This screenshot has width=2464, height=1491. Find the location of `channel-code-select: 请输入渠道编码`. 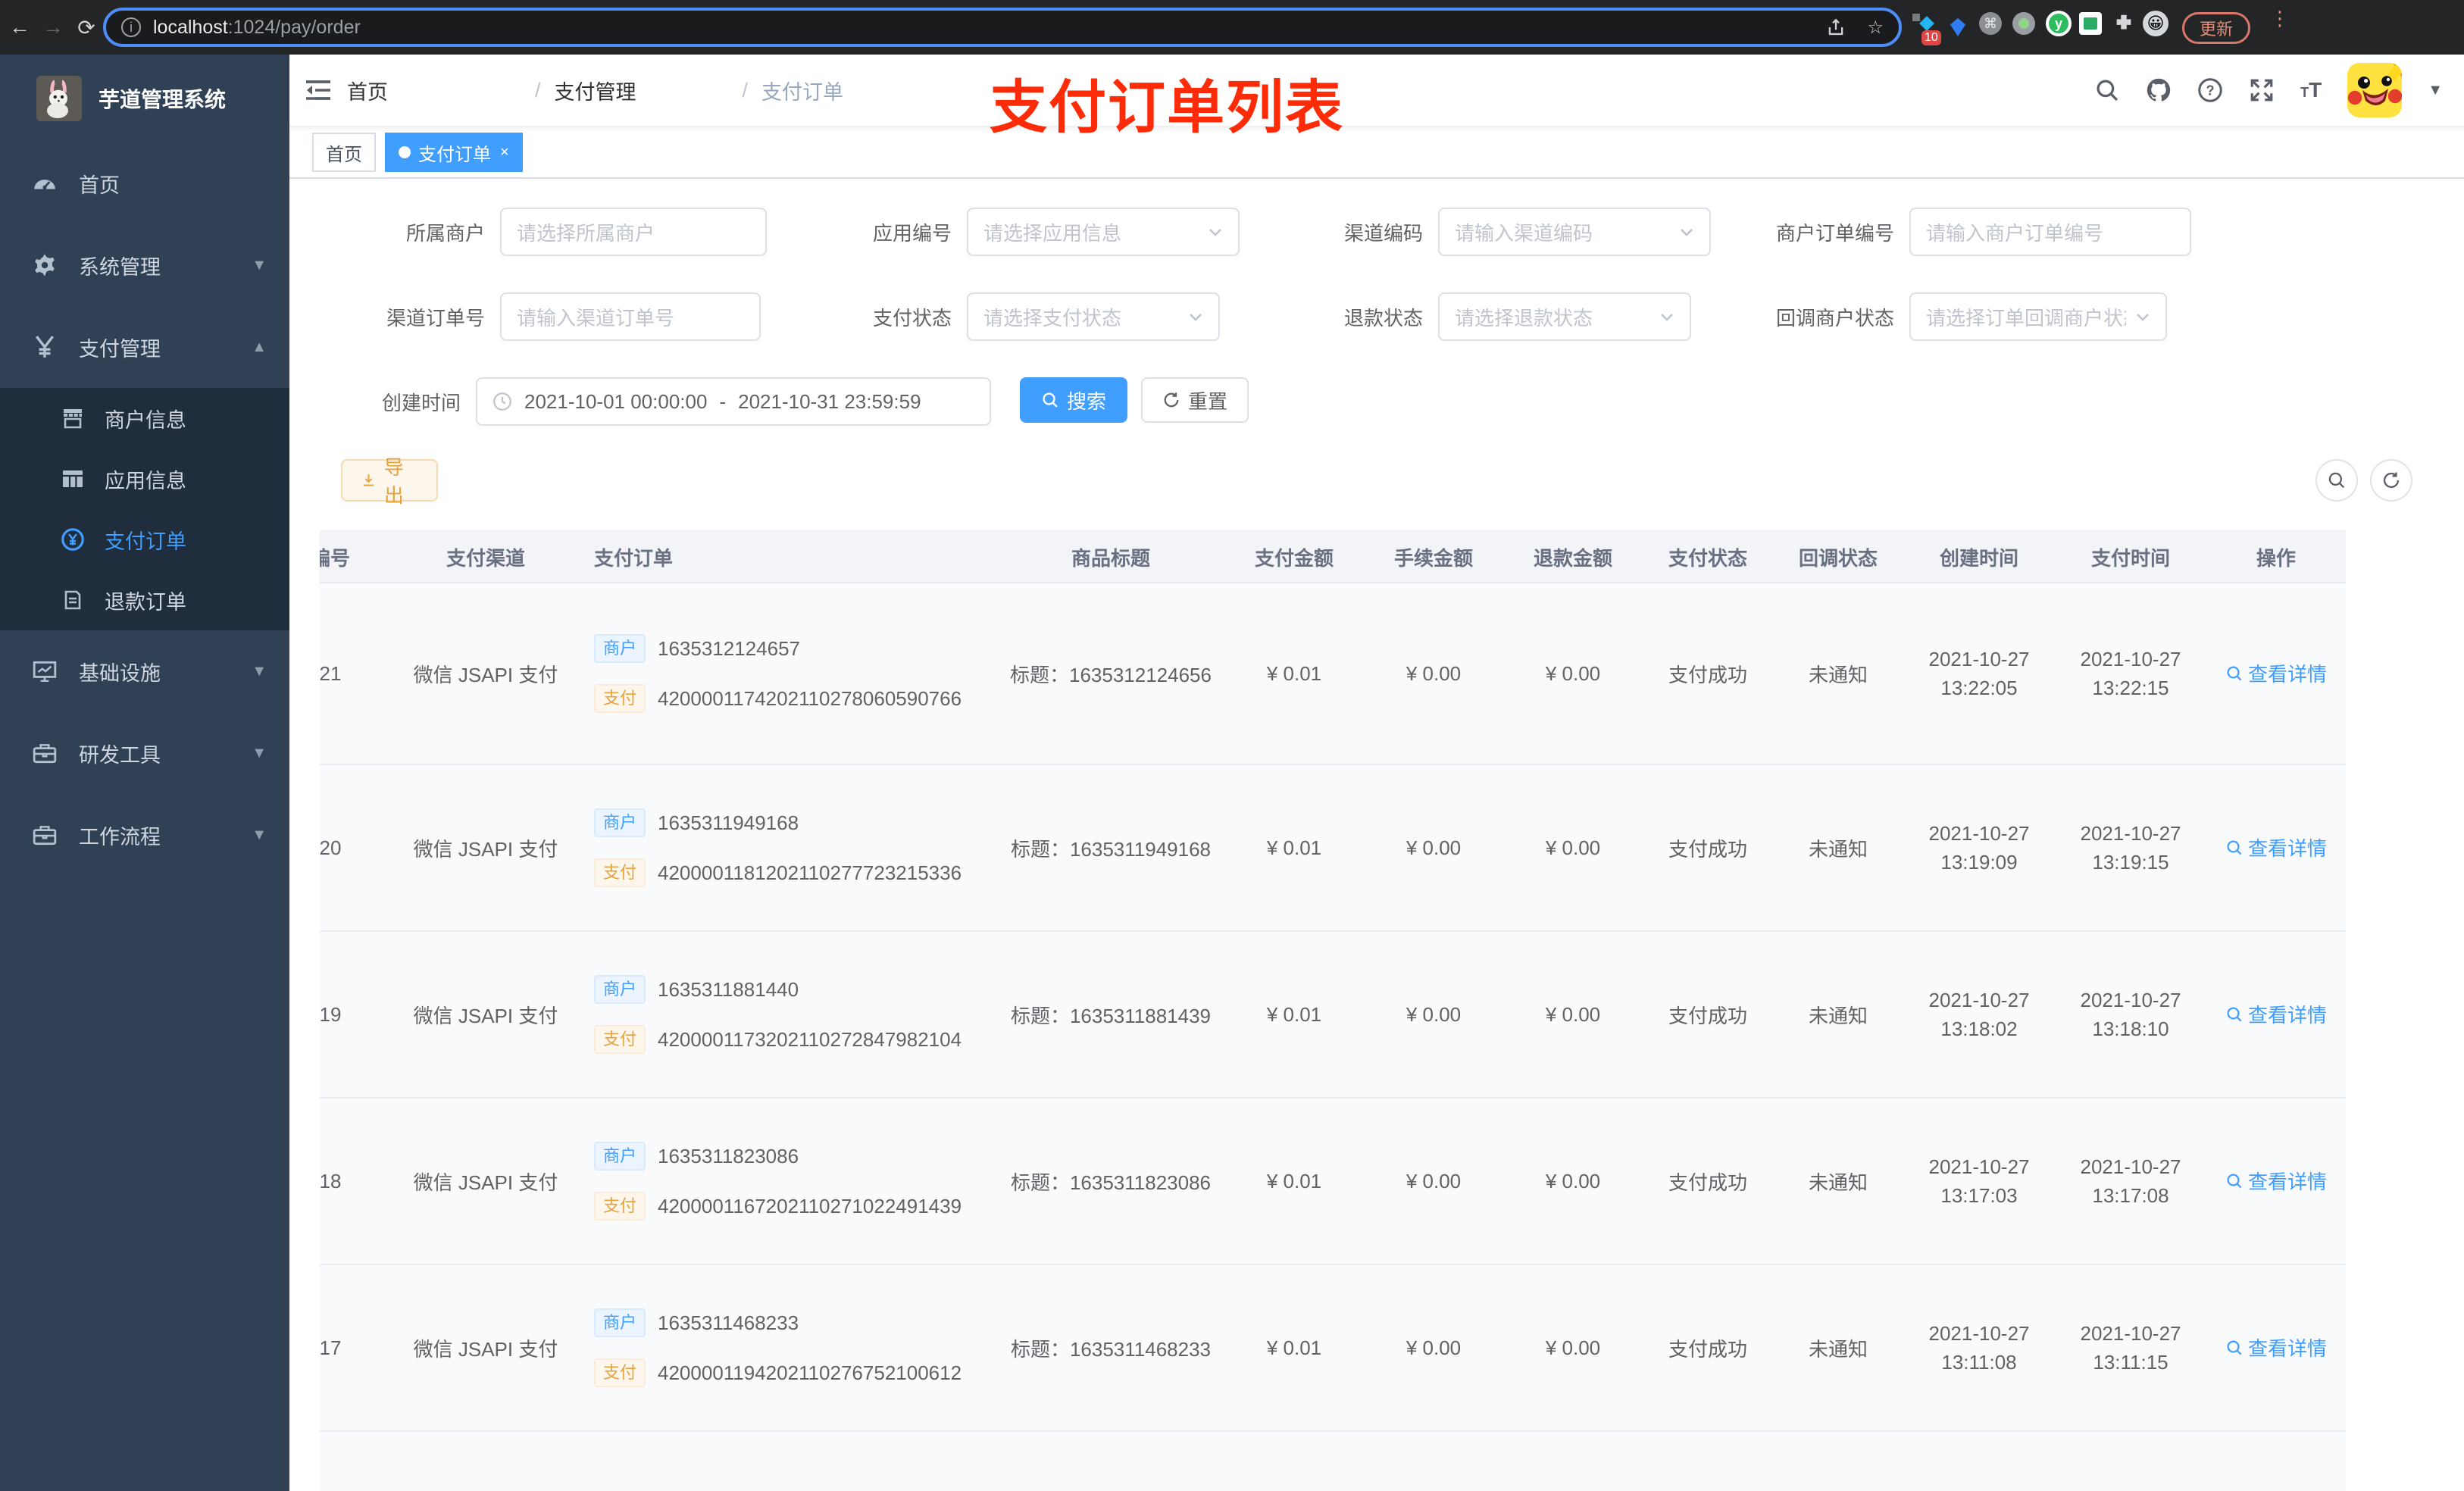

channel-code-select: 请输入渠道编码 is located at coordinates (1574, 232).